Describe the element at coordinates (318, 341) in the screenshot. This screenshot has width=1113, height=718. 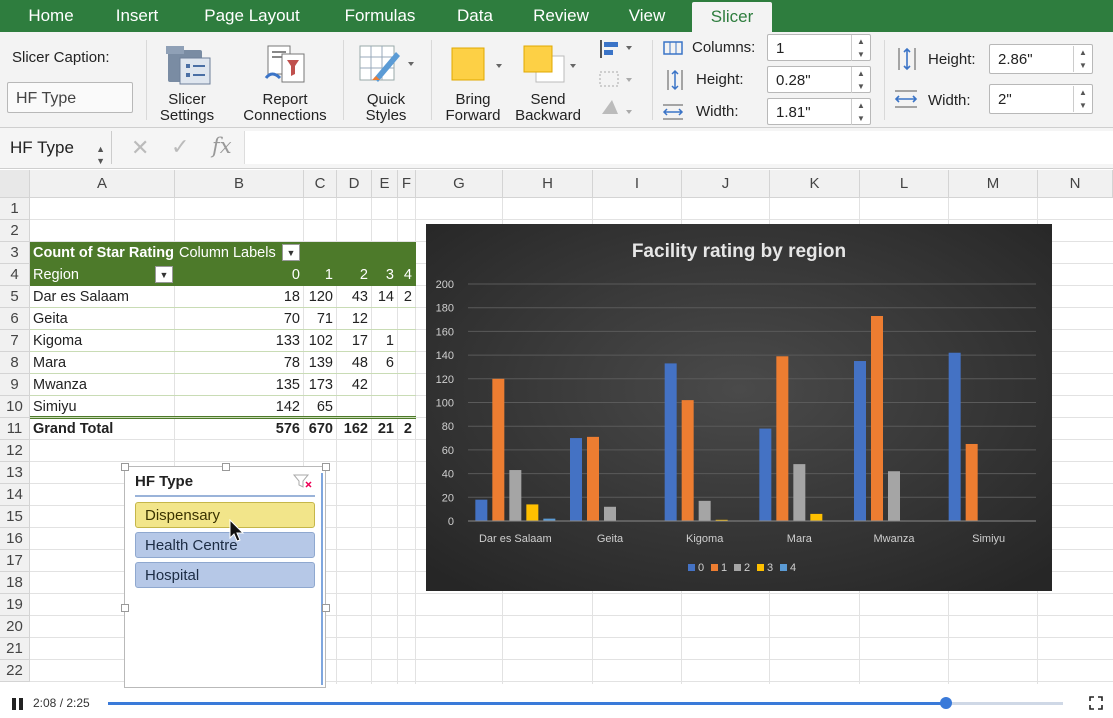
I see `pivot-value: 102` at that location.